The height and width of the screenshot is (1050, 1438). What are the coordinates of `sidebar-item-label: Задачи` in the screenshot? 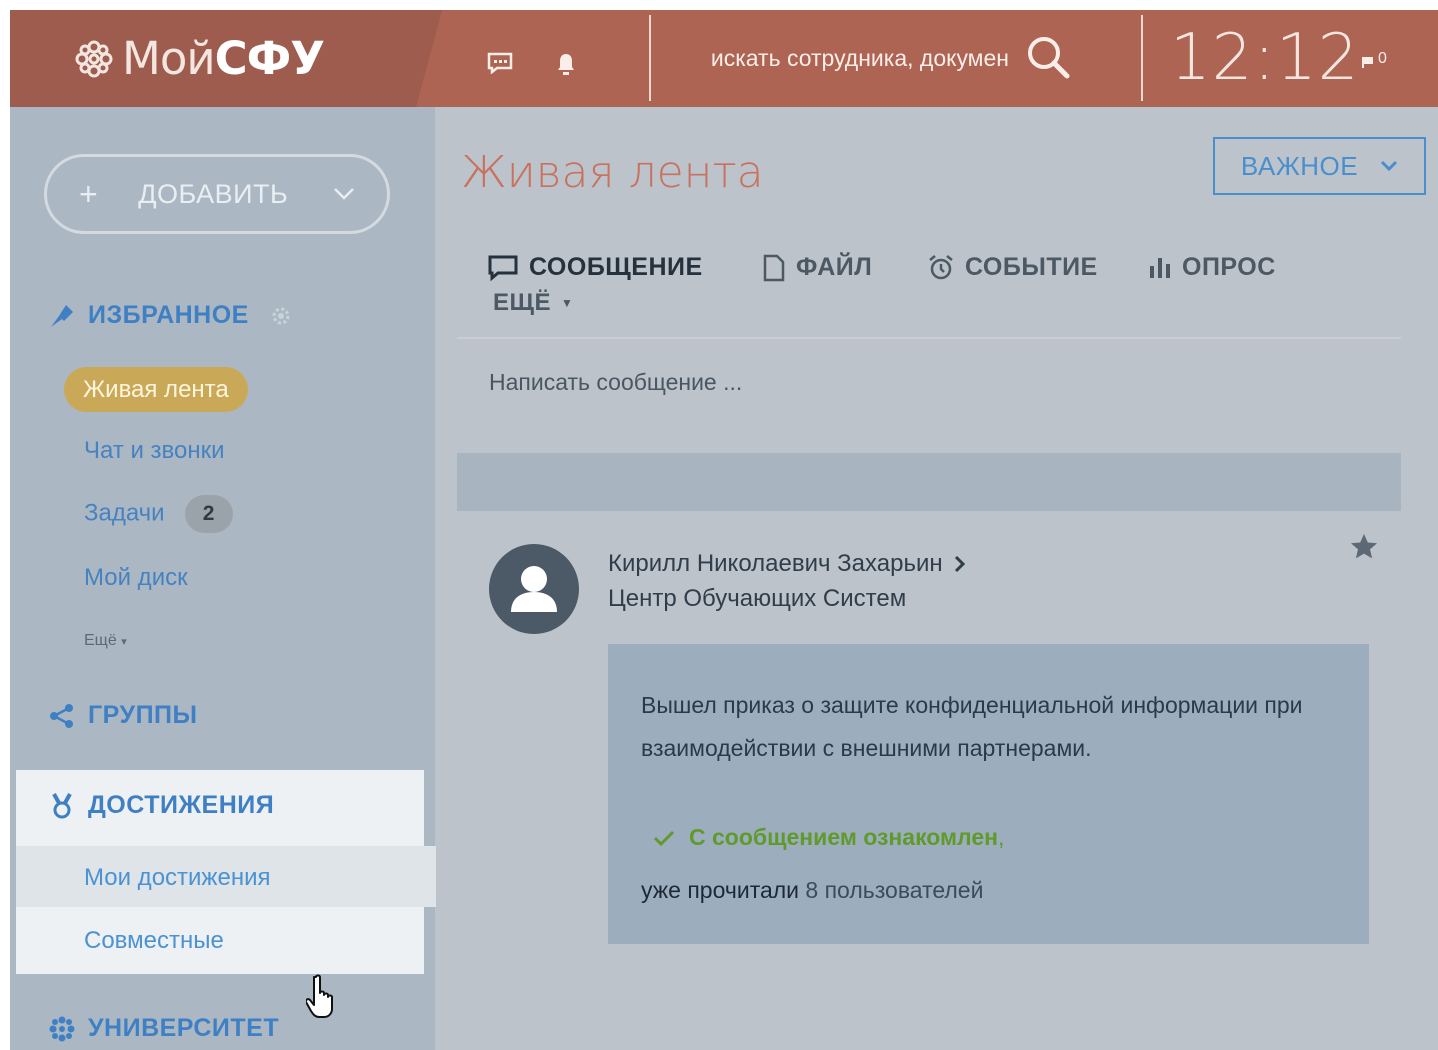 It's located at (124, 513).